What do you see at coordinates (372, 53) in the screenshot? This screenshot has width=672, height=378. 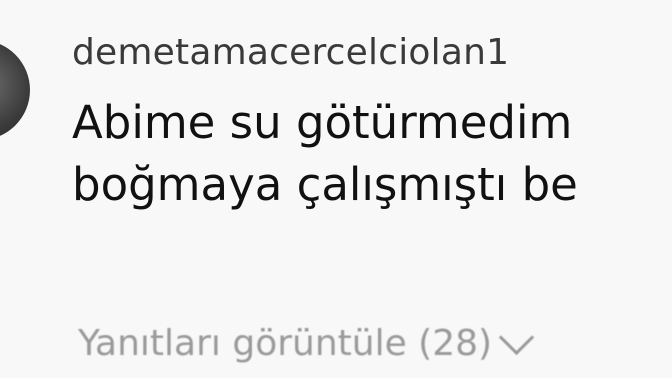 I see `comment-username: demetamacercelciolan1` at bounding box center [372, 53].